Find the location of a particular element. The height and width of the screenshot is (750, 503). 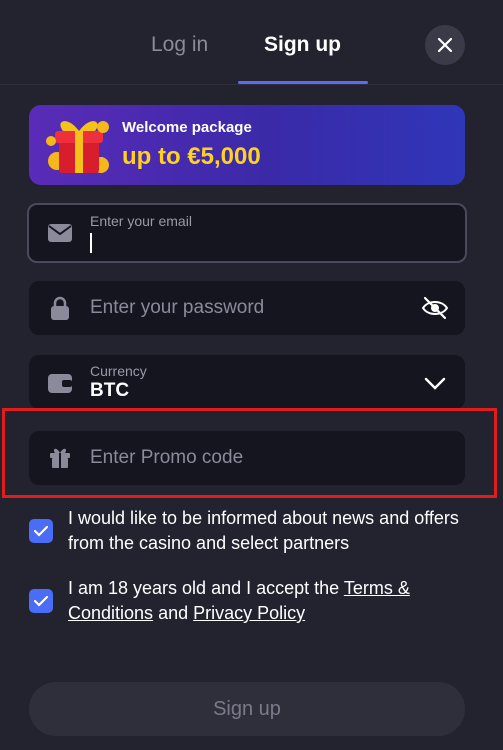

terms-consent-checkbox is located at coordinates (41, 601).